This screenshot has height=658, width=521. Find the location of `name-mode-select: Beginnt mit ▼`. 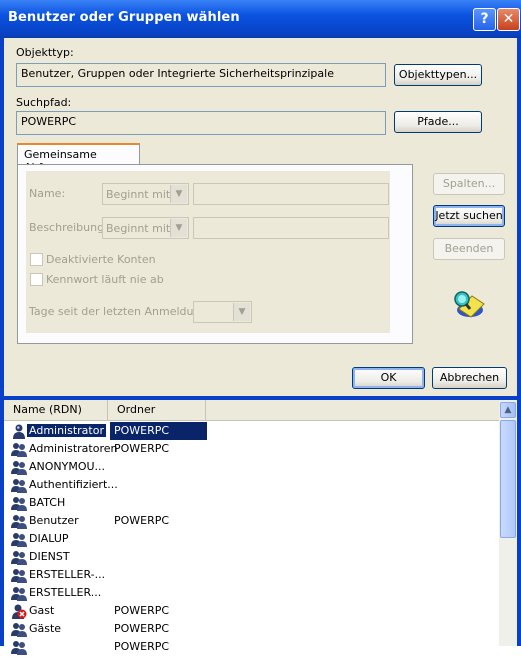

name-mode-select: Beginnt mit ▼ is located at coordinates (145, 194).